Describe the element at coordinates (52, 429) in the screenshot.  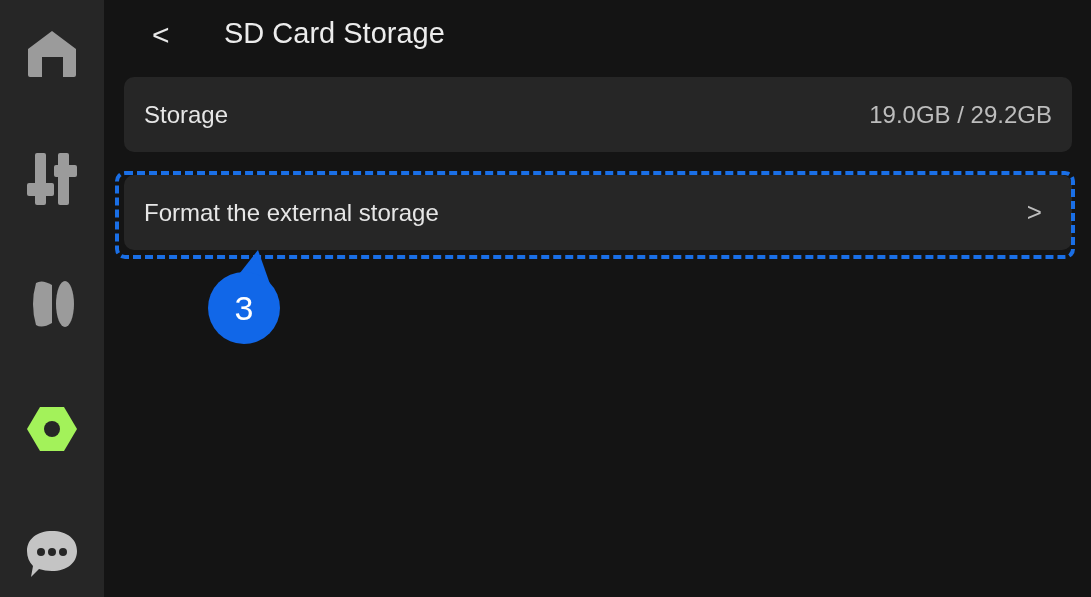
I see `settings-icon` at that location.